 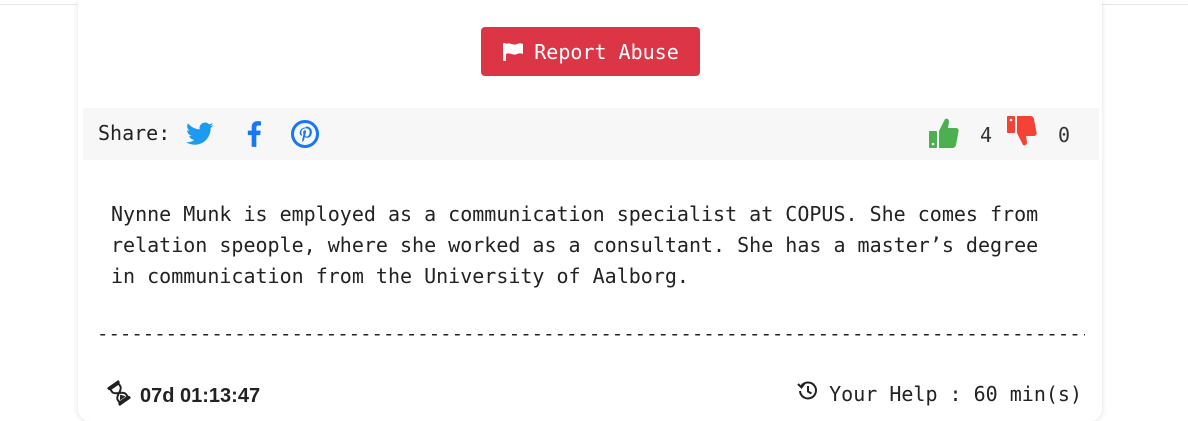 I want to click on downvote-count: 0, so click(x=1064, y=135).